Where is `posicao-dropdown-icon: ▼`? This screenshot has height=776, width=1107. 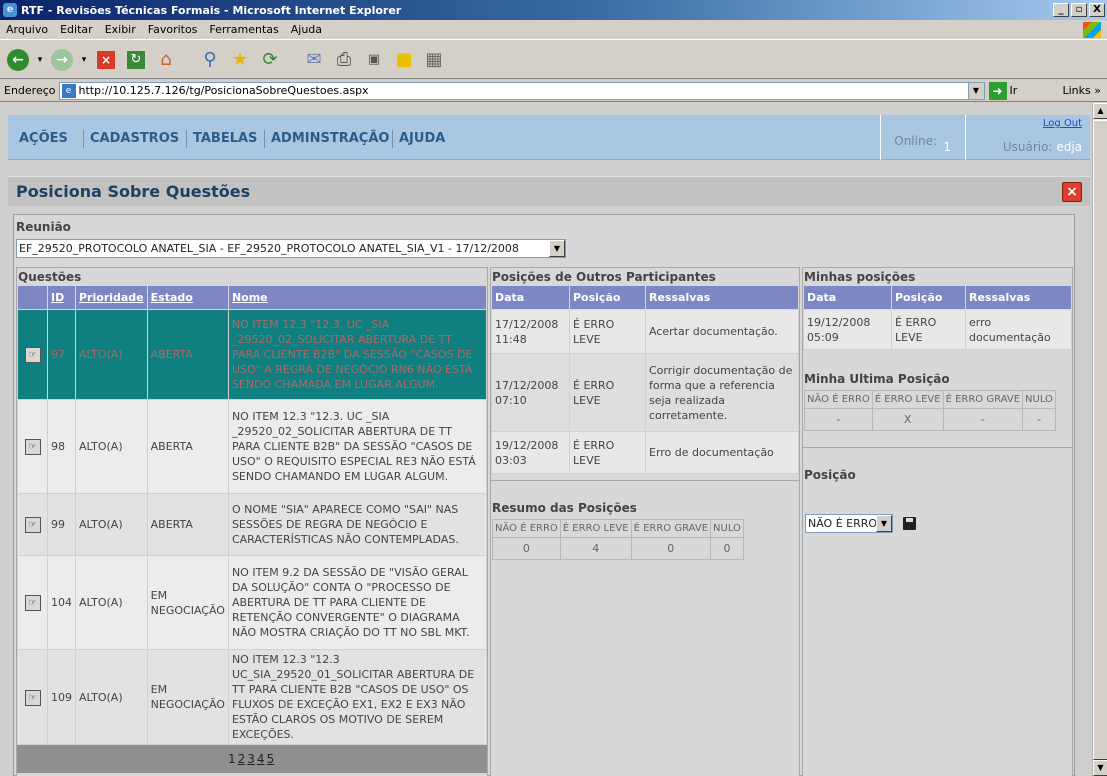
posicao-dropdown-icon: ▼ is located at coordinates (884, 523).